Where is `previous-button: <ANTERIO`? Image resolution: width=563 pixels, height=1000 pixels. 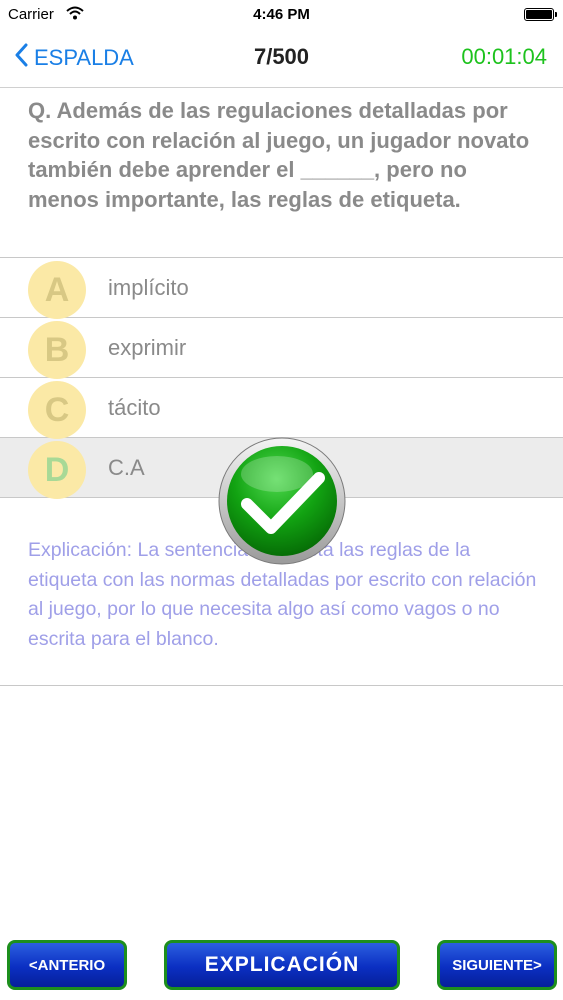 previous-button: <ANTERIO is located at coordinates (67, 965).